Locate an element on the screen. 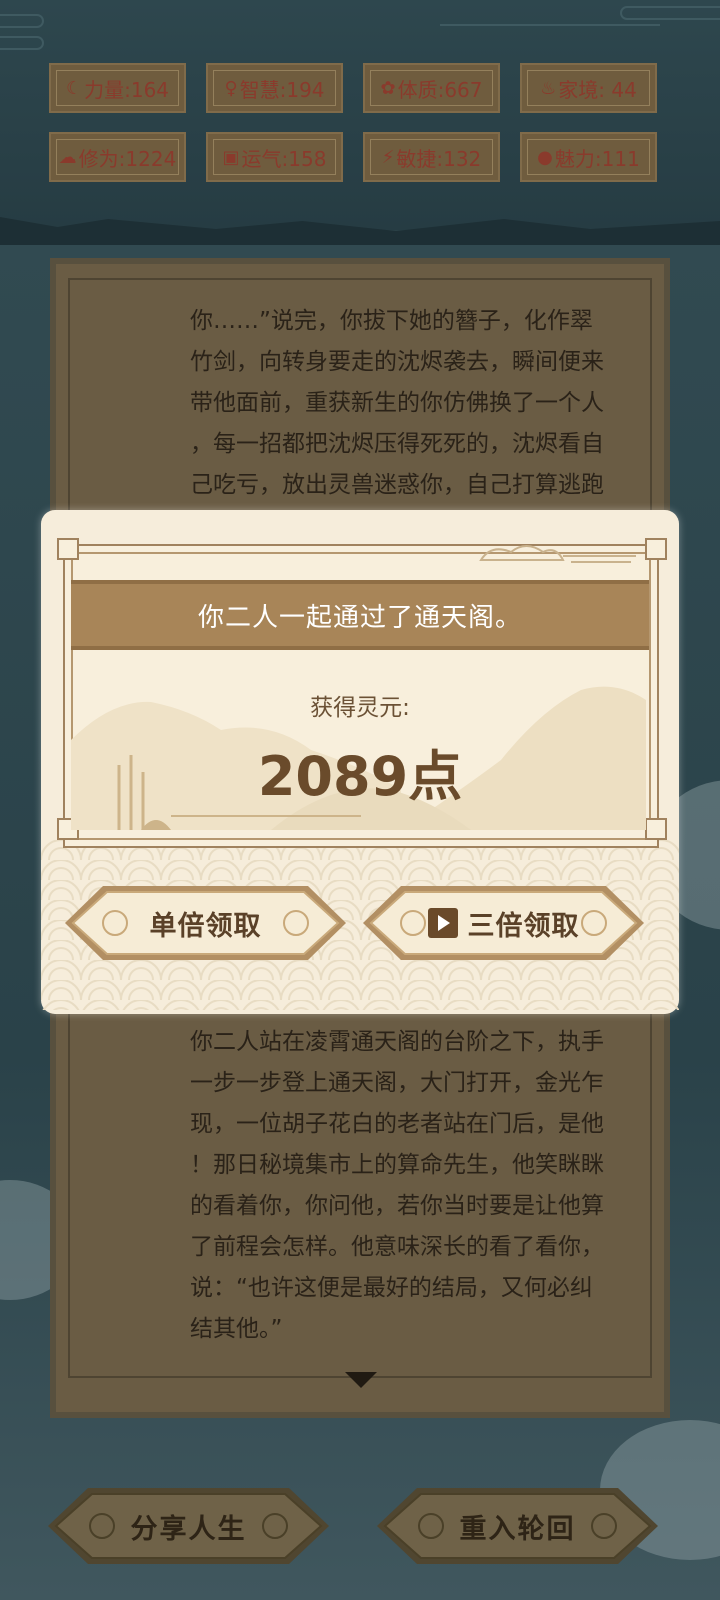 This screenshot has height=1600, width=720. stat-agility: ⚡ 敏捷:132 is located at coordinates (431, 157).